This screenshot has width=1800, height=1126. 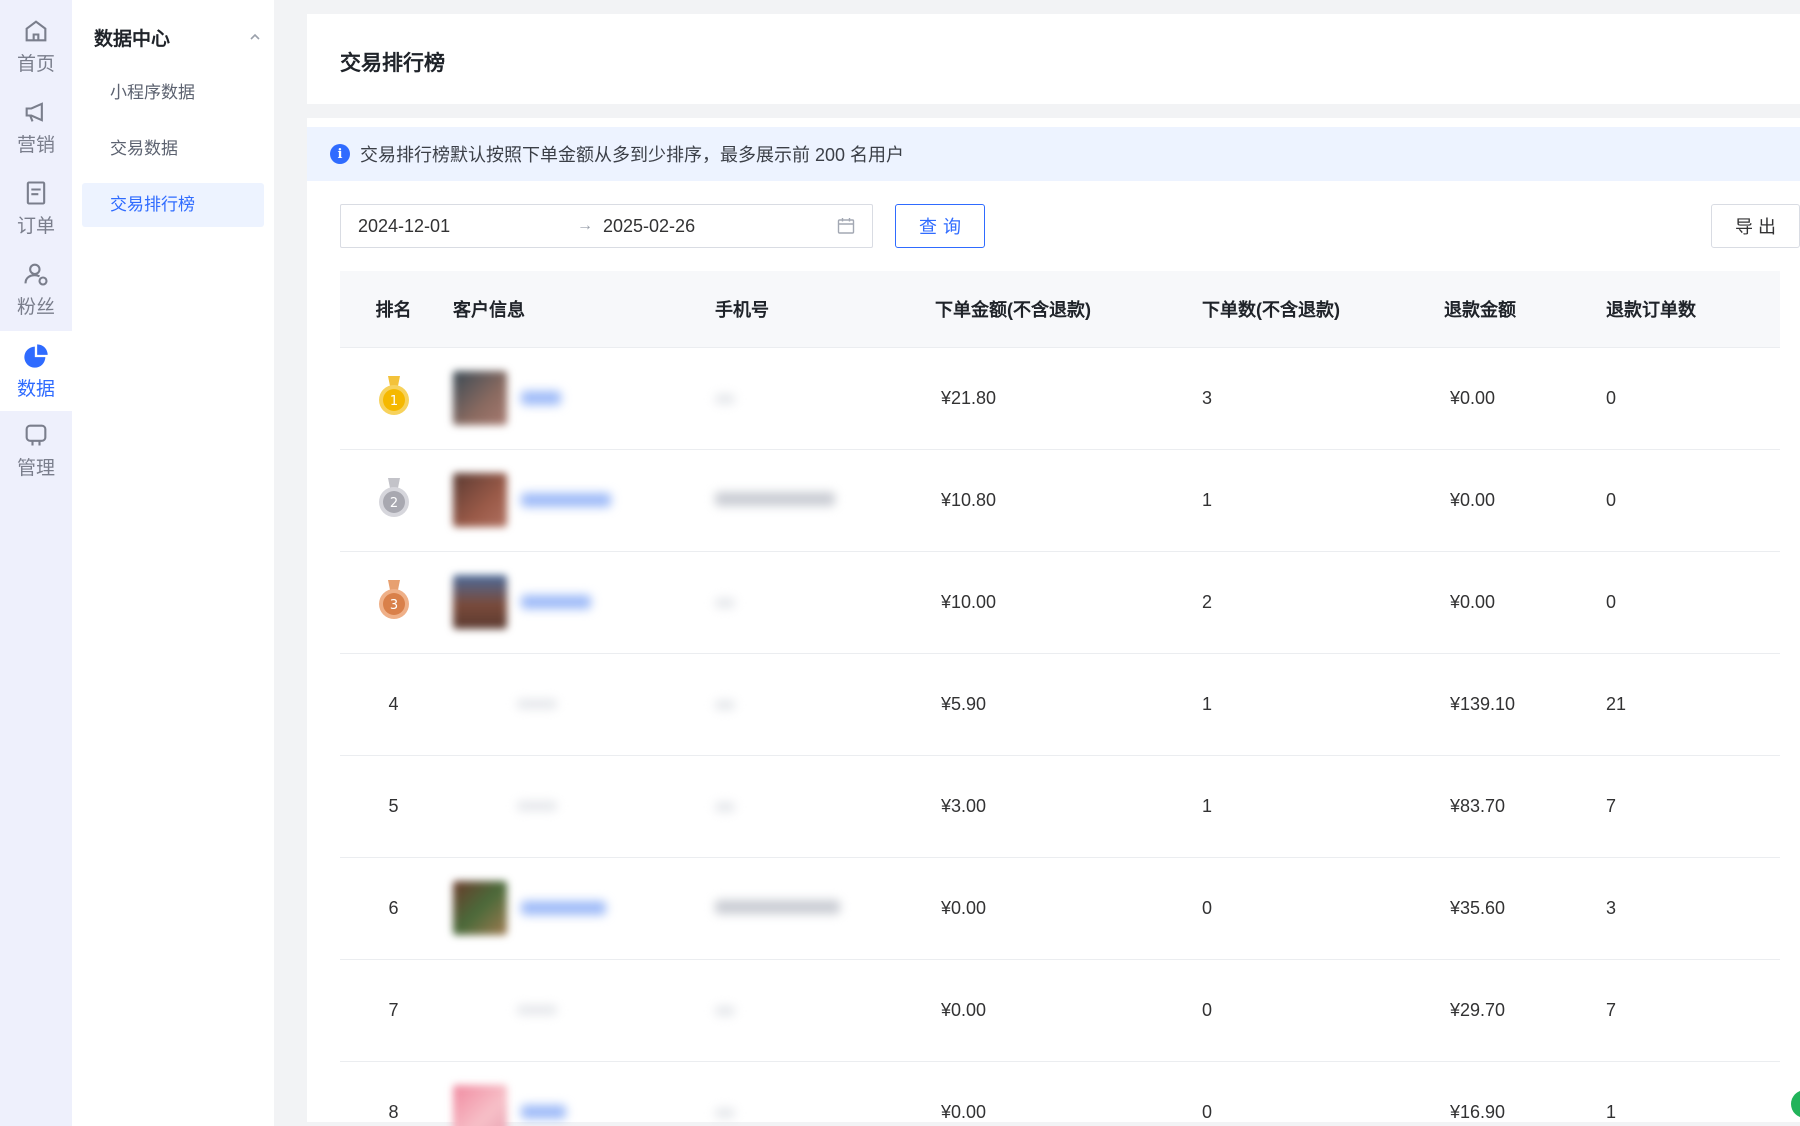 I want to click on table-row: 5 ¥3.00 1 ¥83.70 7, so click(x=1060, y=806).